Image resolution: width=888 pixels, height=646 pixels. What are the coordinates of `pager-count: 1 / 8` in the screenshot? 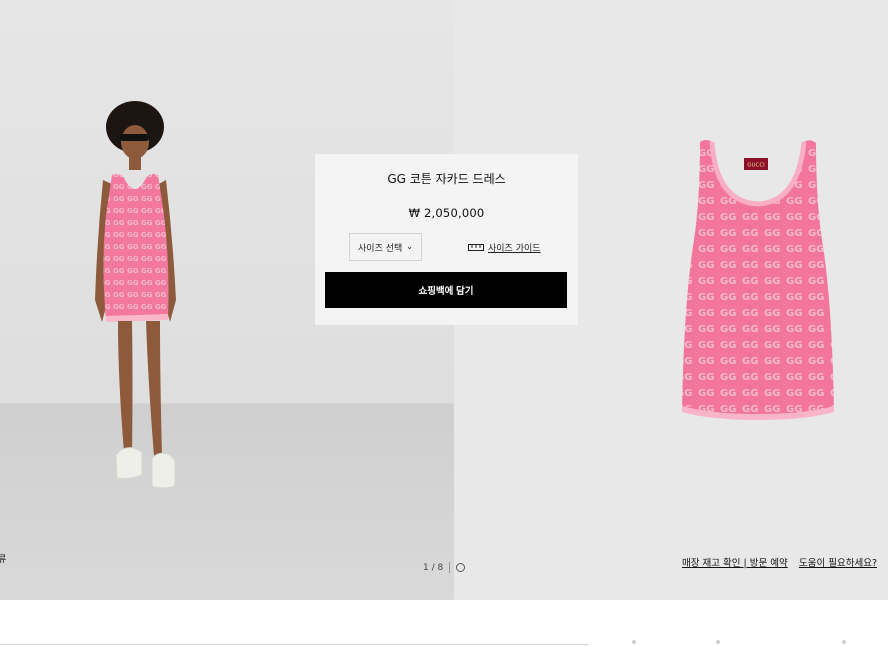 It's located at (433, 567).